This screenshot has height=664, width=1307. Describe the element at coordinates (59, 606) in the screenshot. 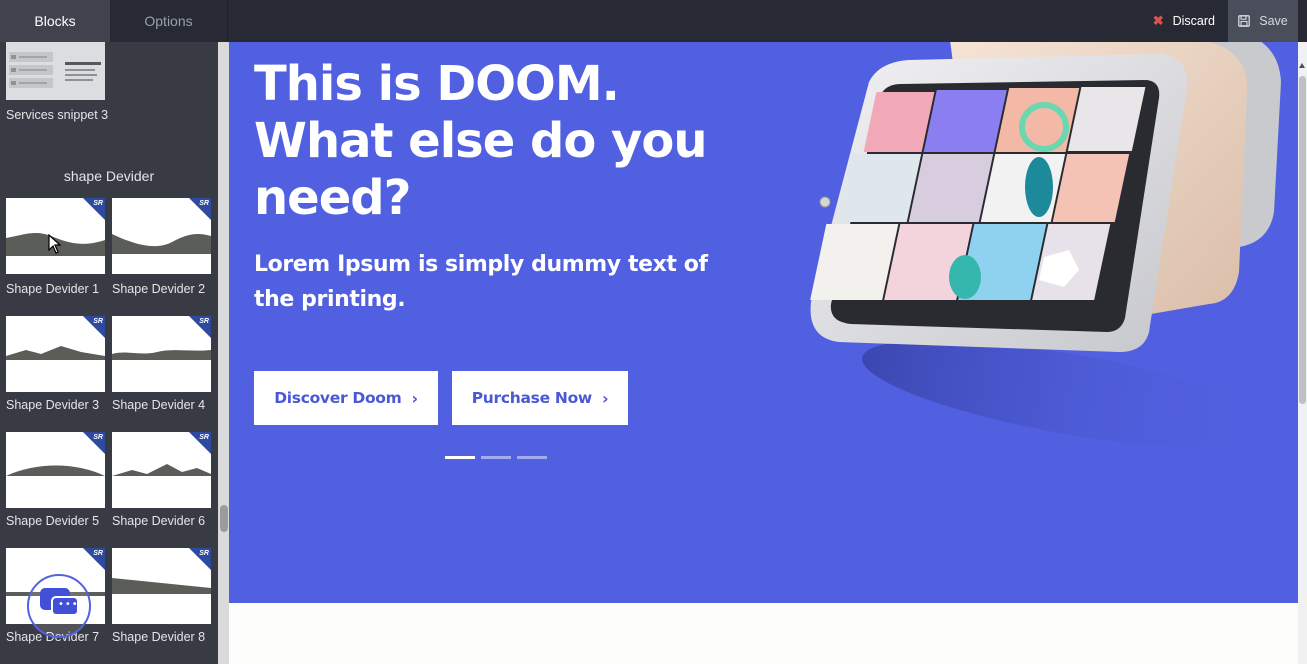

I see `chat-widget-button: •••` at that location.